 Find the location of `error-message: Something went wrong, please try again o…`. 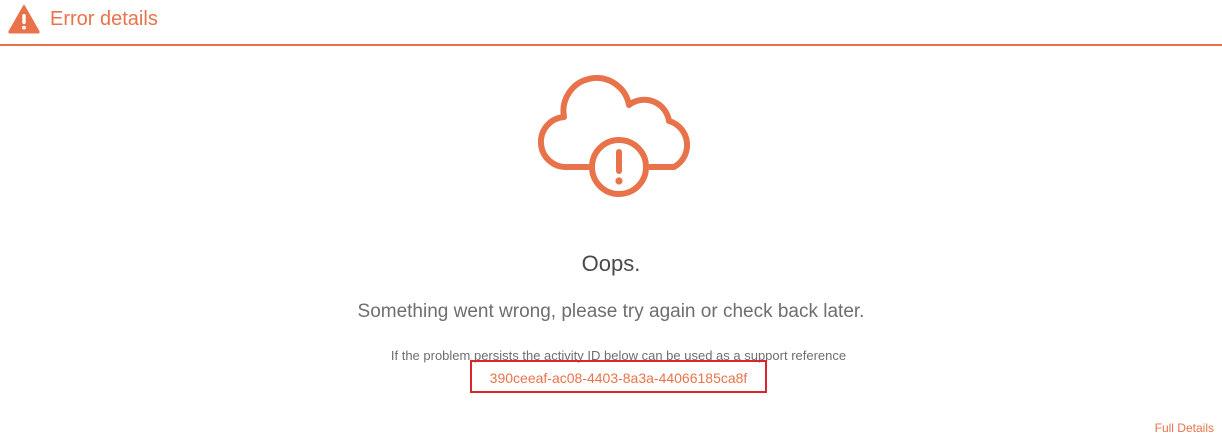

error-message: Something went wrong, please try again o… is located at coordinates (611, 311).